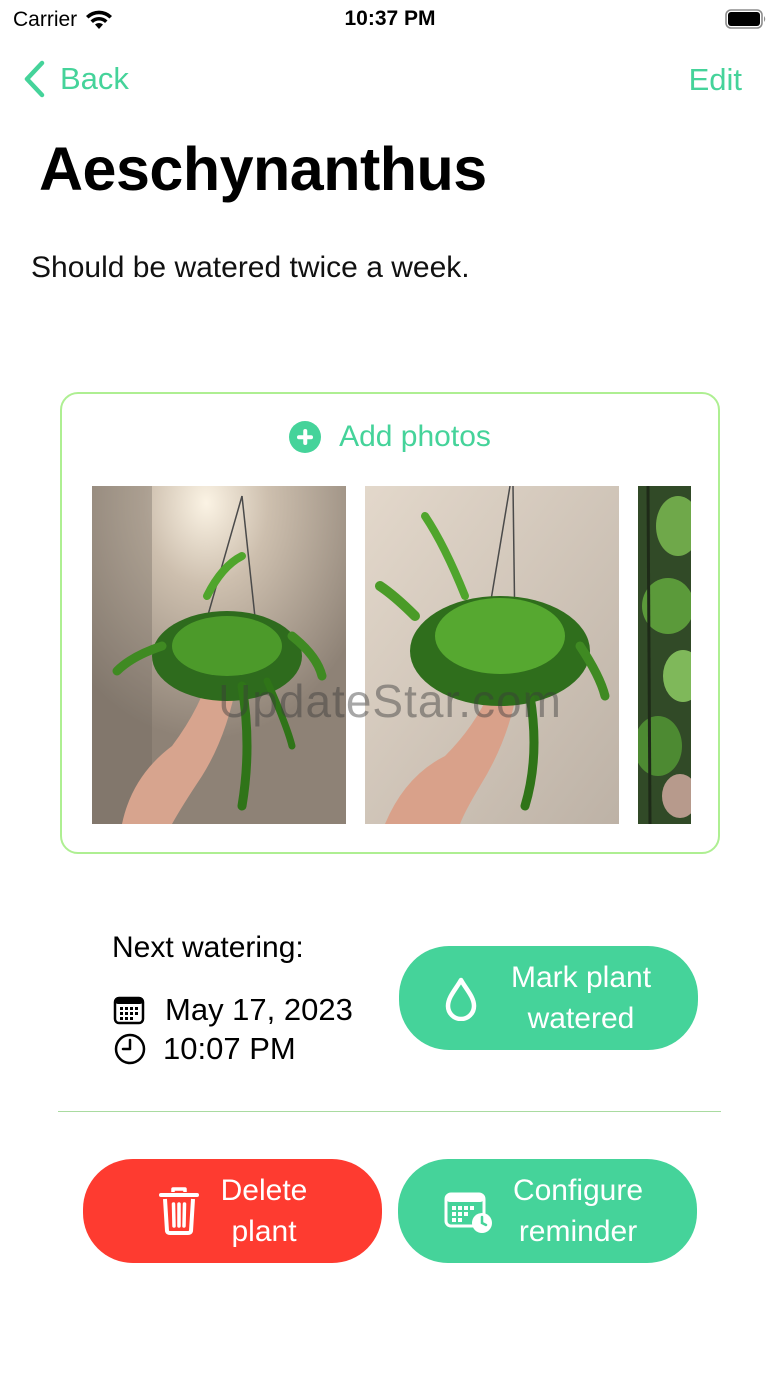 The width and height of the screenshot is (780, 1387). I want to click on mark-watered-line1: Mark plant, so click(581, 977).